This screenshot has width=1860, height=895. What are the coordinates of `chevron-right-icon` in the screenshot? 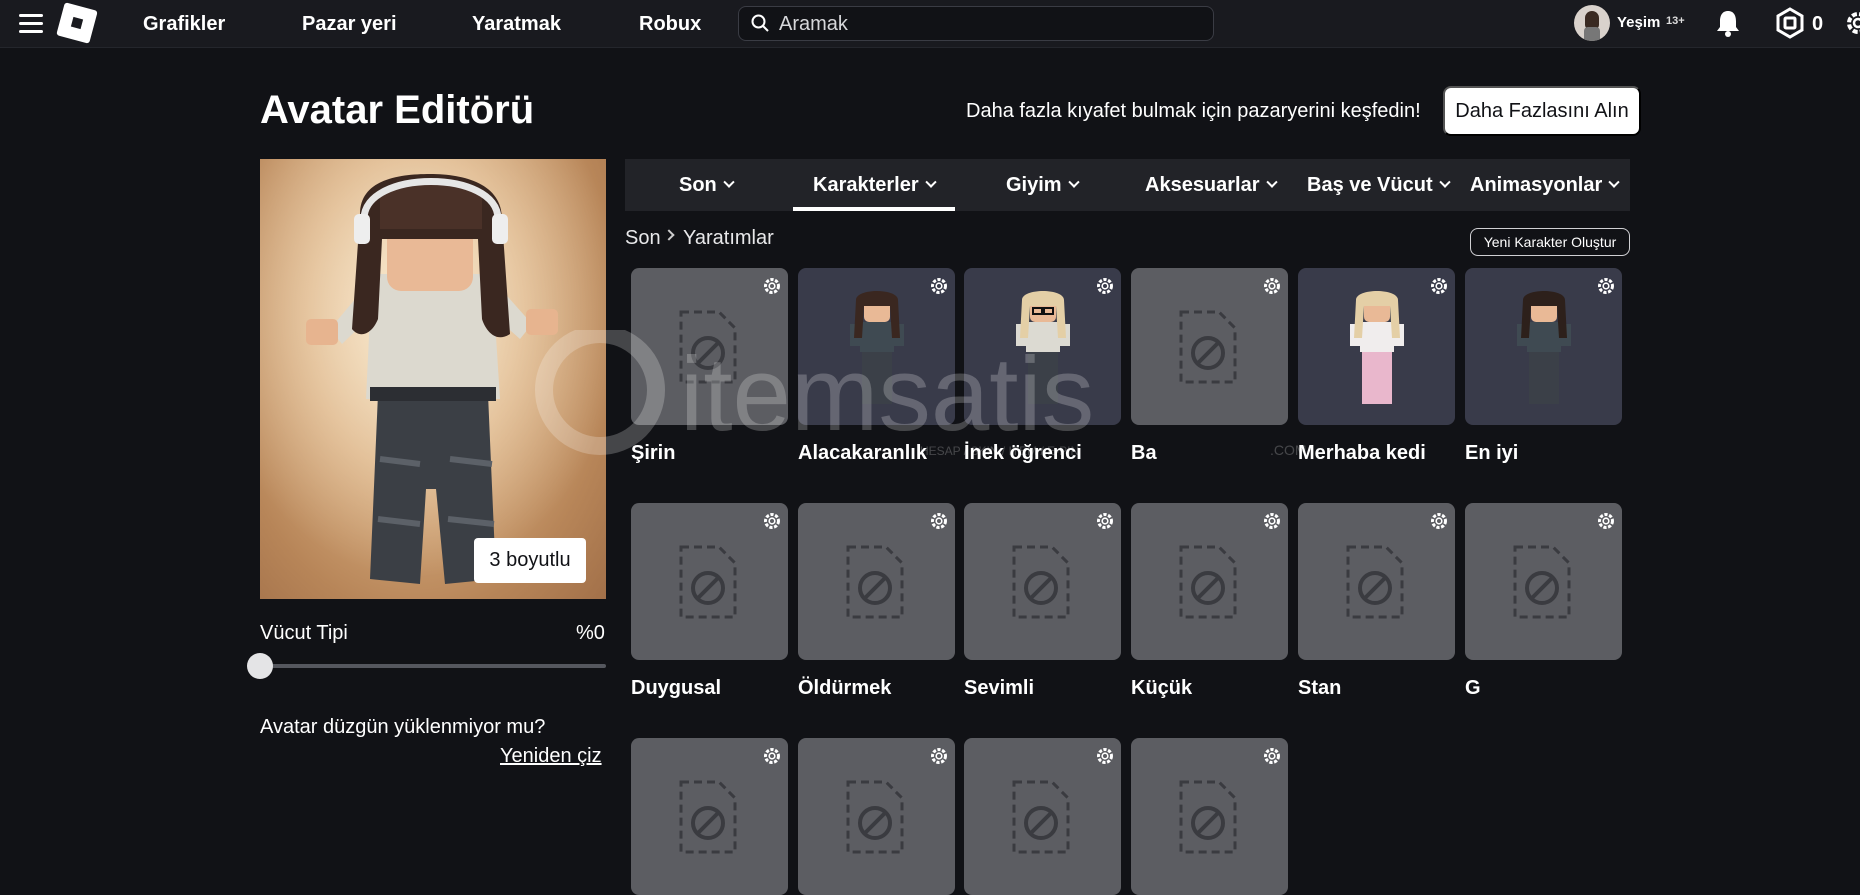 It's located at (669, 235).